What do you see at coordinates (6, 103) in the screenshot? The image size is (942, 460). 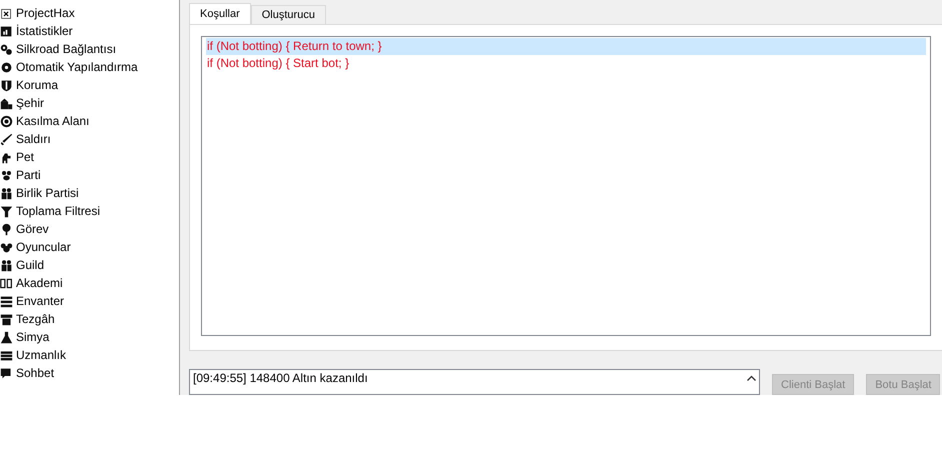 I see `building-icon` at bounding box center [6, 103].